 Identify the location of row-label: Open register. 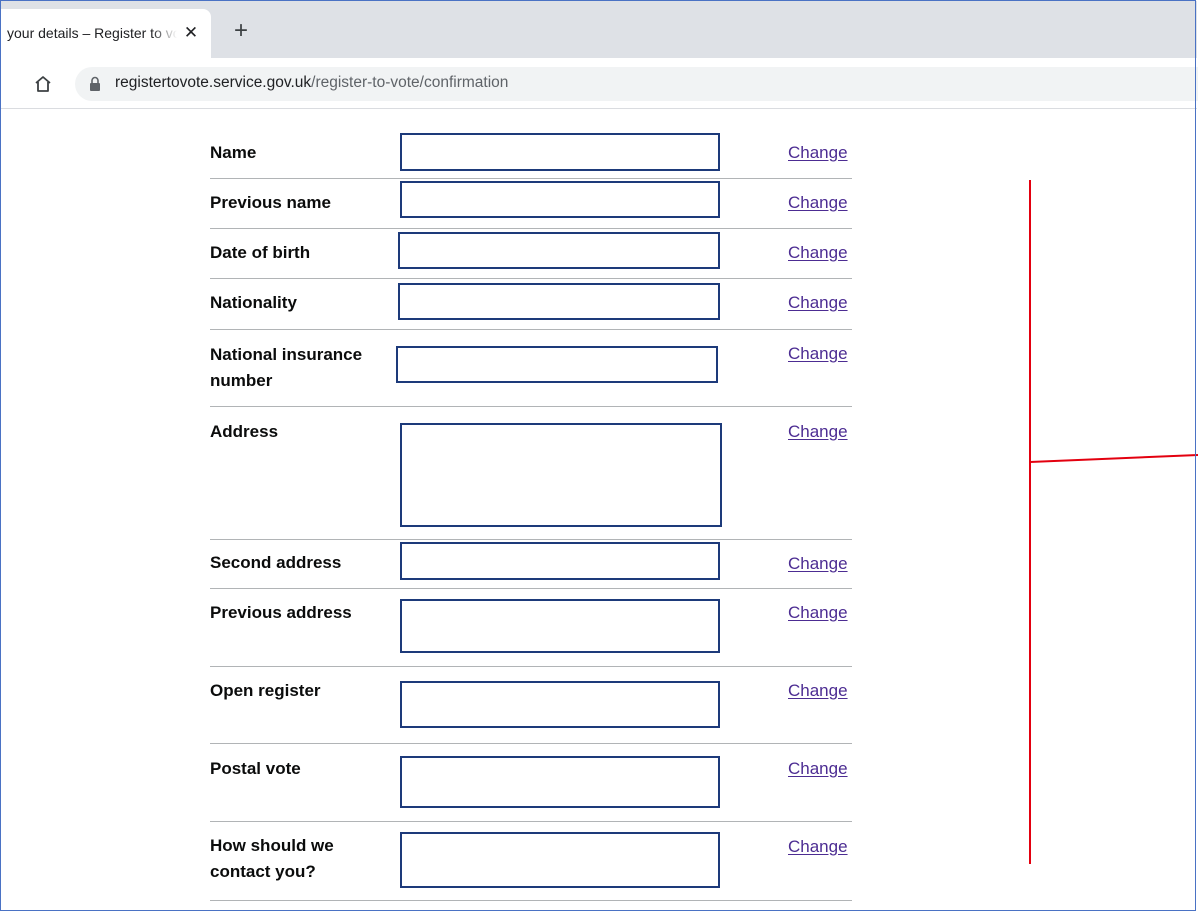
(265, 690).